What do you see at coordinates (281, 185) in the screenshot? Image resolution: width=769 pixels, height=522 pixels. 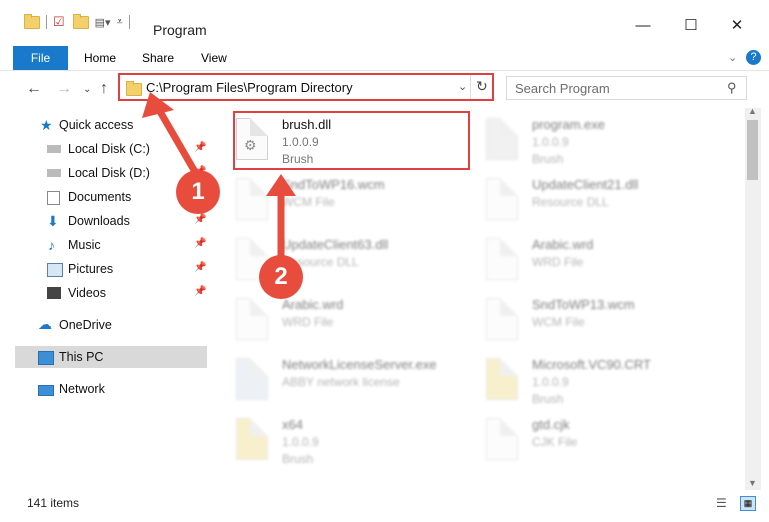 I see `arrow-2-head` at bounding box center [281, 185].